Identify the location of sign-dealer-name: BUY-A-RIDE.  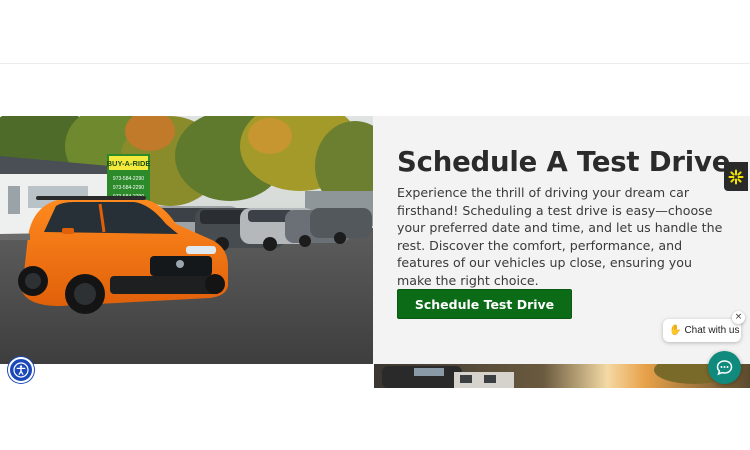
(129, 163).